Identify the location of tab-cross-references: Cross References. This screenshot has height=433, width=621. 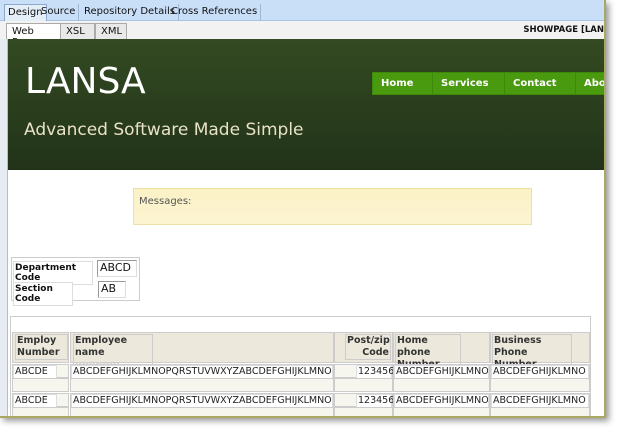
(215, 12).